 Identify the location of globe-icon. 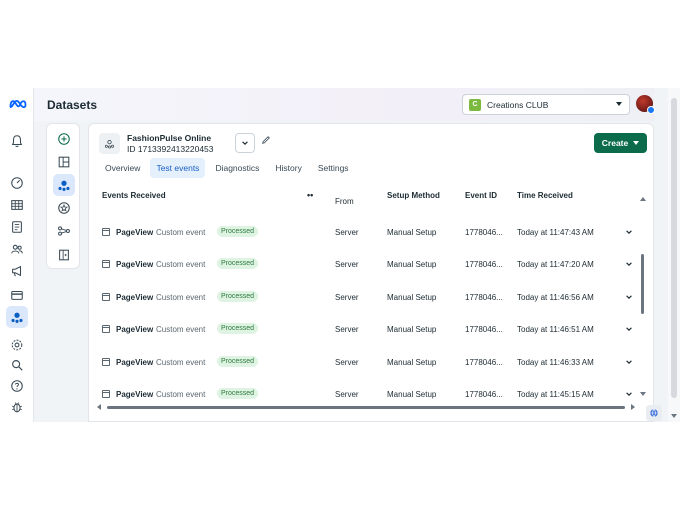
(654, 413).